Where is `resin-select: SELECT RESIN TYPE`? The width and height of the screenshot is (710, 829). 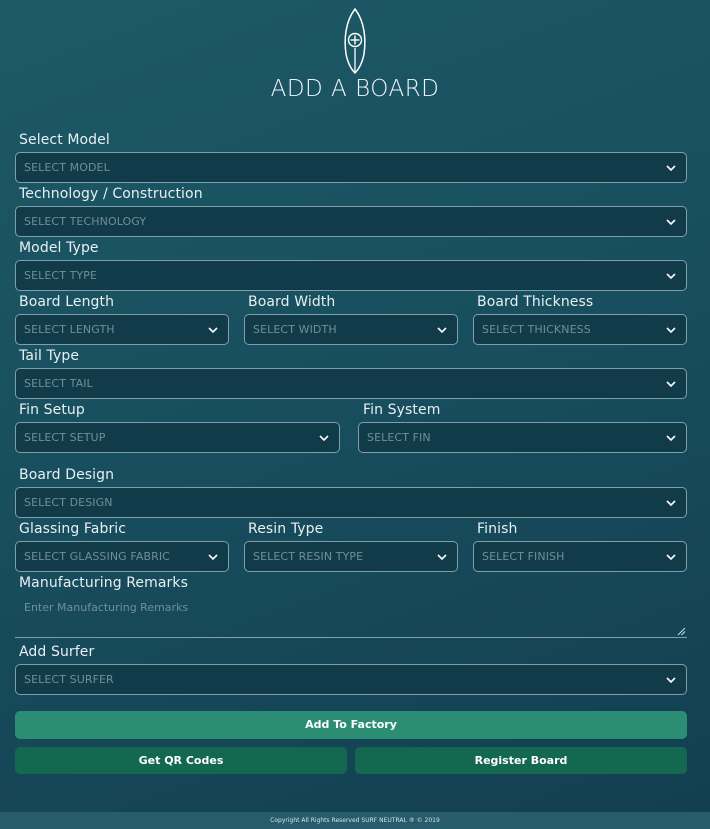 resin-select: SELECT RESIN TYPE is located at coordinates (351, 556).